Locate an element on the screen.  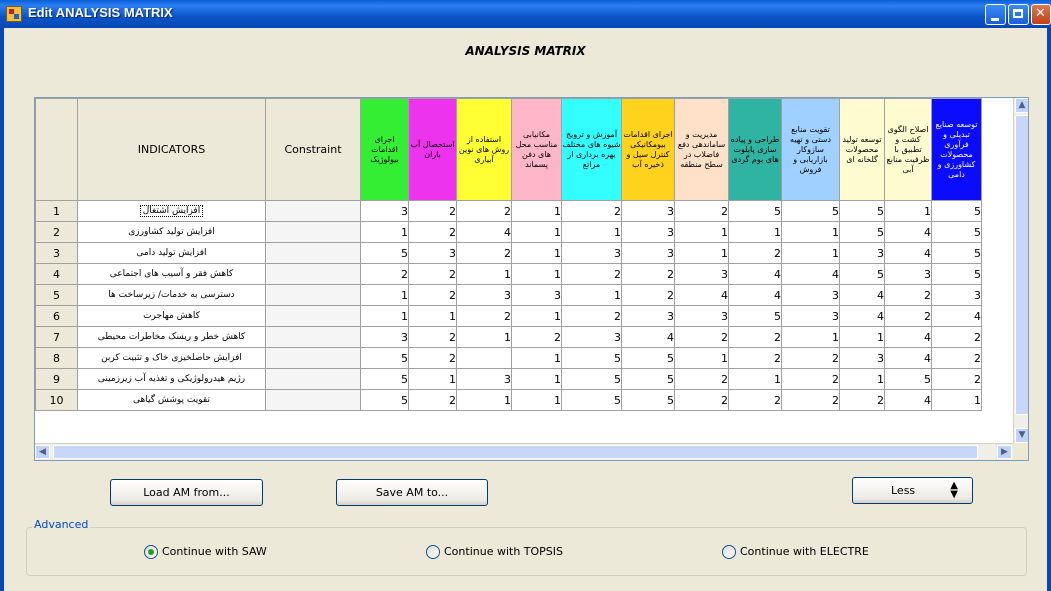
indicator-cell: کاهش خطر و ریسک مخاطرات محیطی is located at coordinates (171, 337).